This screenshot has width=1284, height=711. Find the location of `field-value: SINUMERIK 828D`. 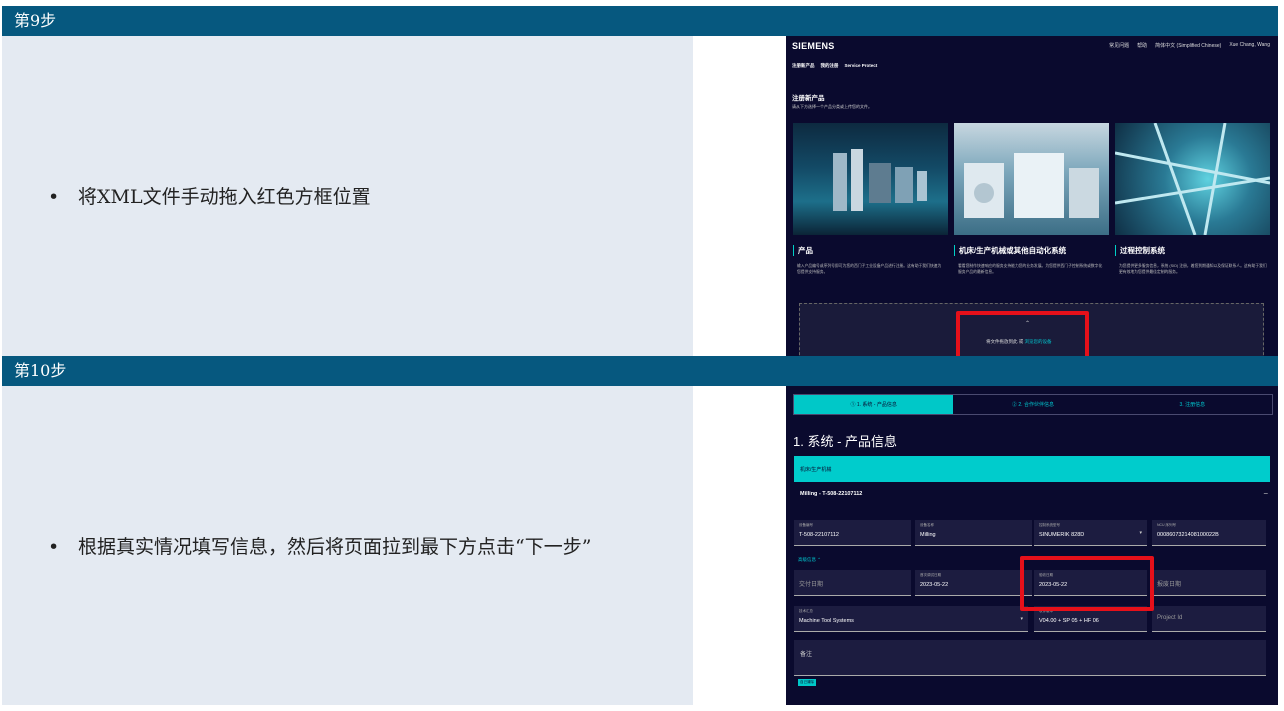

field-value: SINUMERIK 828D is located at coordinates (1062, 535).